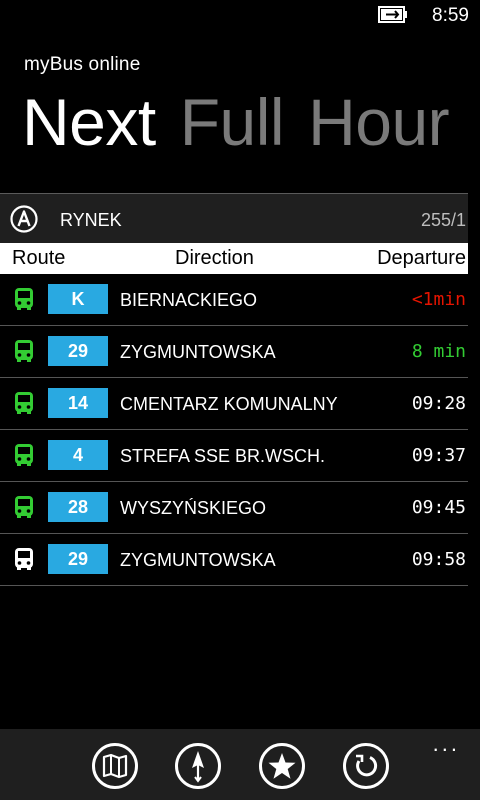  What do you see at coordinates (91, 220) in the screenshot?
I see `stop-name: RYNEK` at bounding box center [91, 220].